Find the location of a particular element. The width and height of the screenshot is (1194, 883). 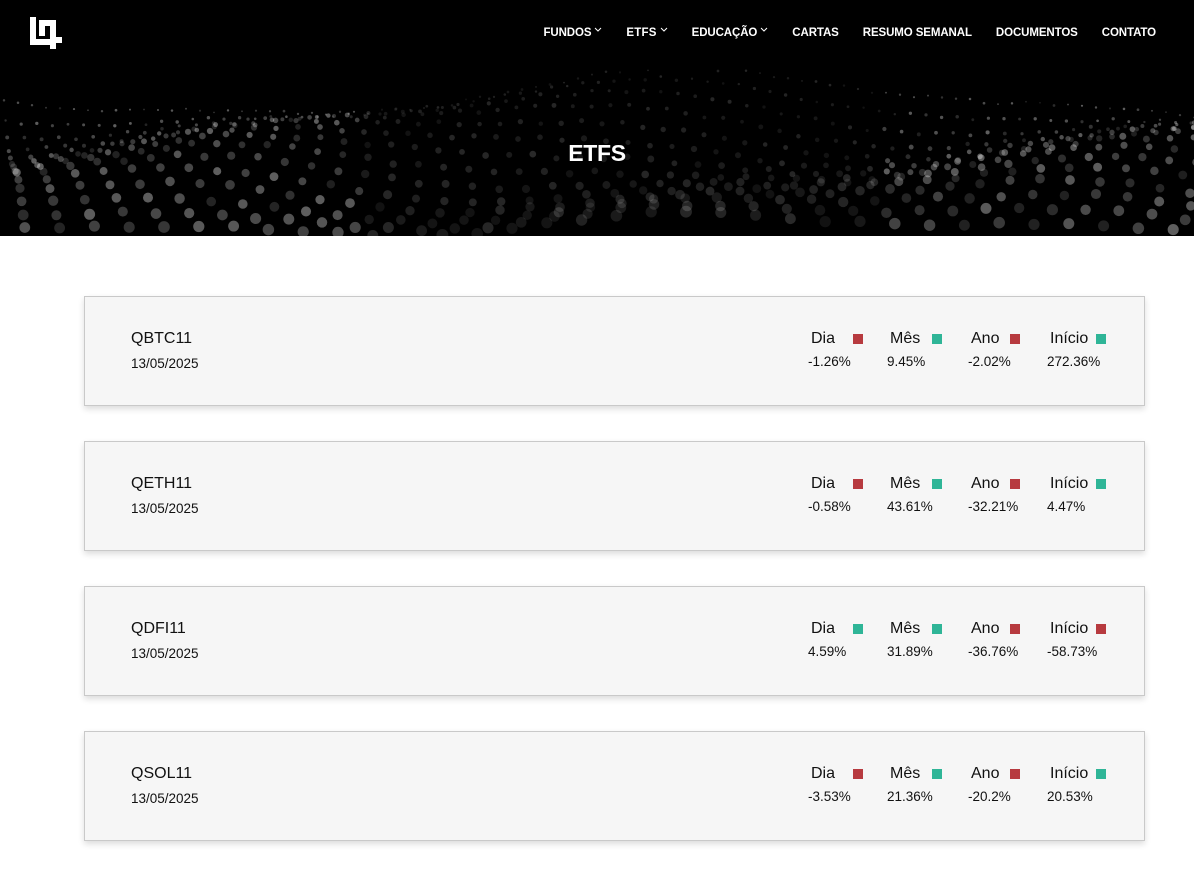

metric-dia-value: -1.26% is located at coordinates (829, 361).